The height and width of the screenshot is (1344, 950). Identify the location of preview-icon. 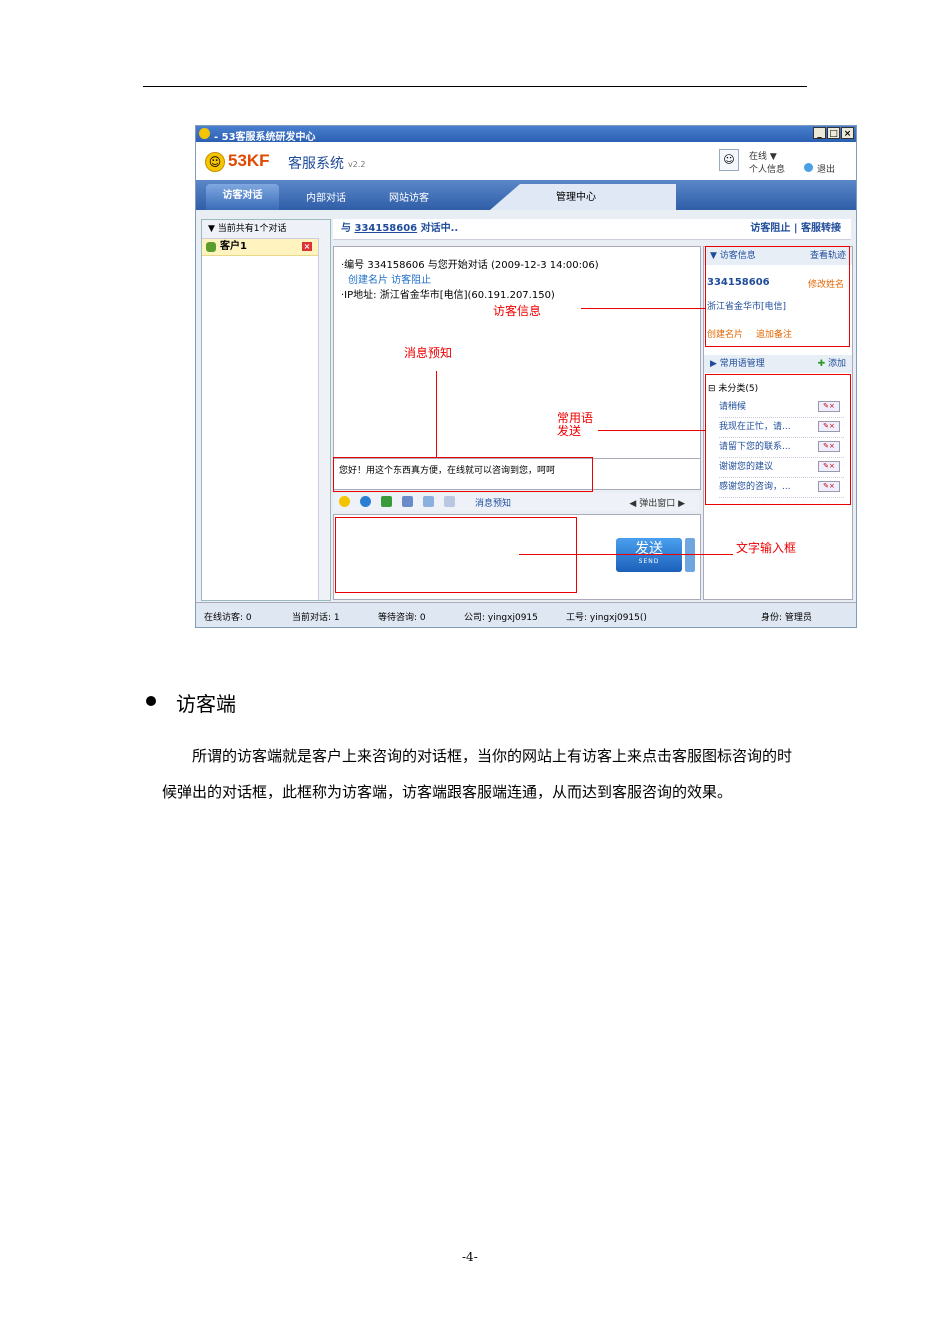
(449, 501).